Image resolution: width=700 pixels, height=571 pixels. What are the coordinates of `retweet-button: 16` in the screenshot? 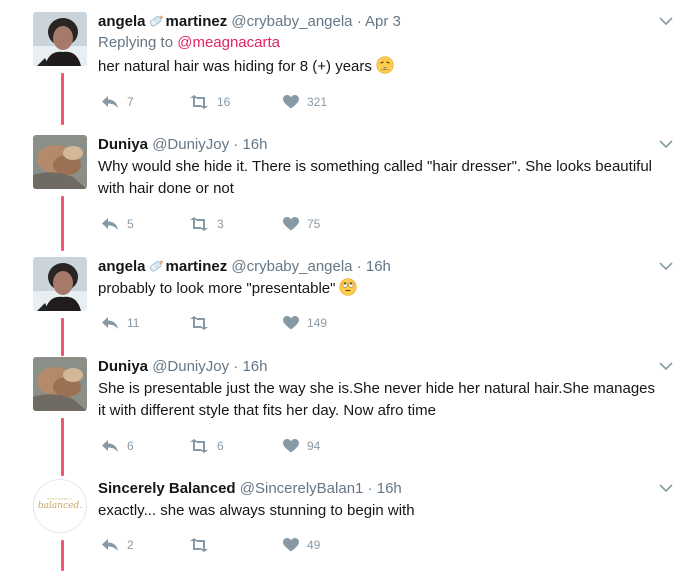 It's located at (209, 102).